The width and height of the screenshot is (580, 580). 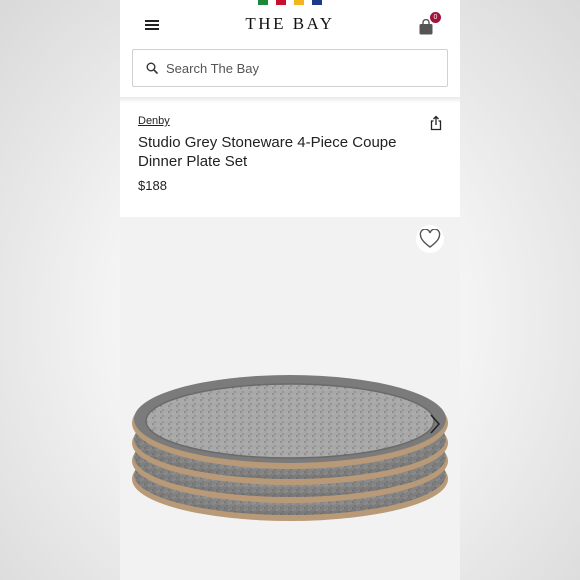 I want to click on product-brand-link: Denby, so click(x=154, y=121).